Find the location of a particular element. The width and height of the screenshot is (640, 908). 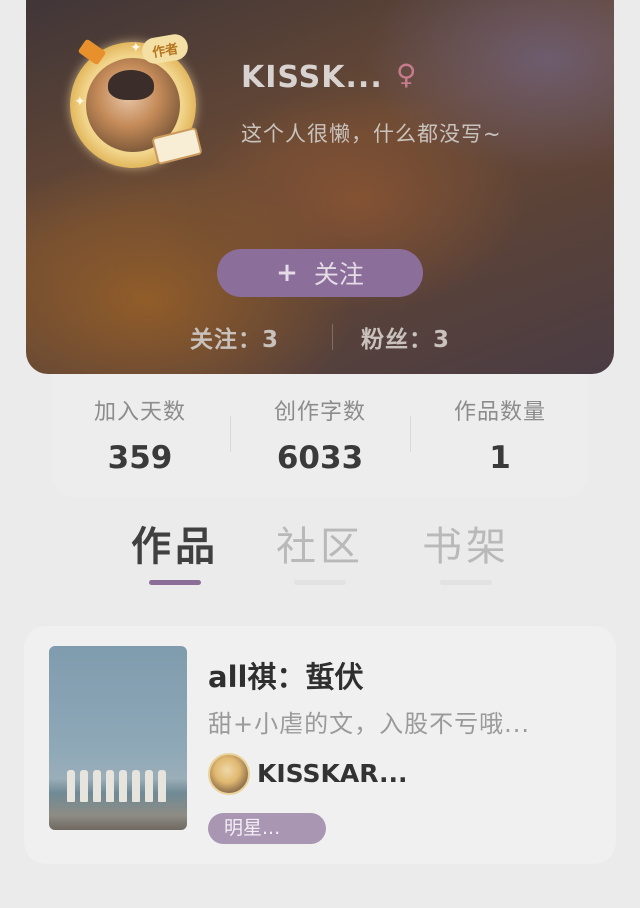

stat-label: 创作字数 is located at coordinates (319, 412).